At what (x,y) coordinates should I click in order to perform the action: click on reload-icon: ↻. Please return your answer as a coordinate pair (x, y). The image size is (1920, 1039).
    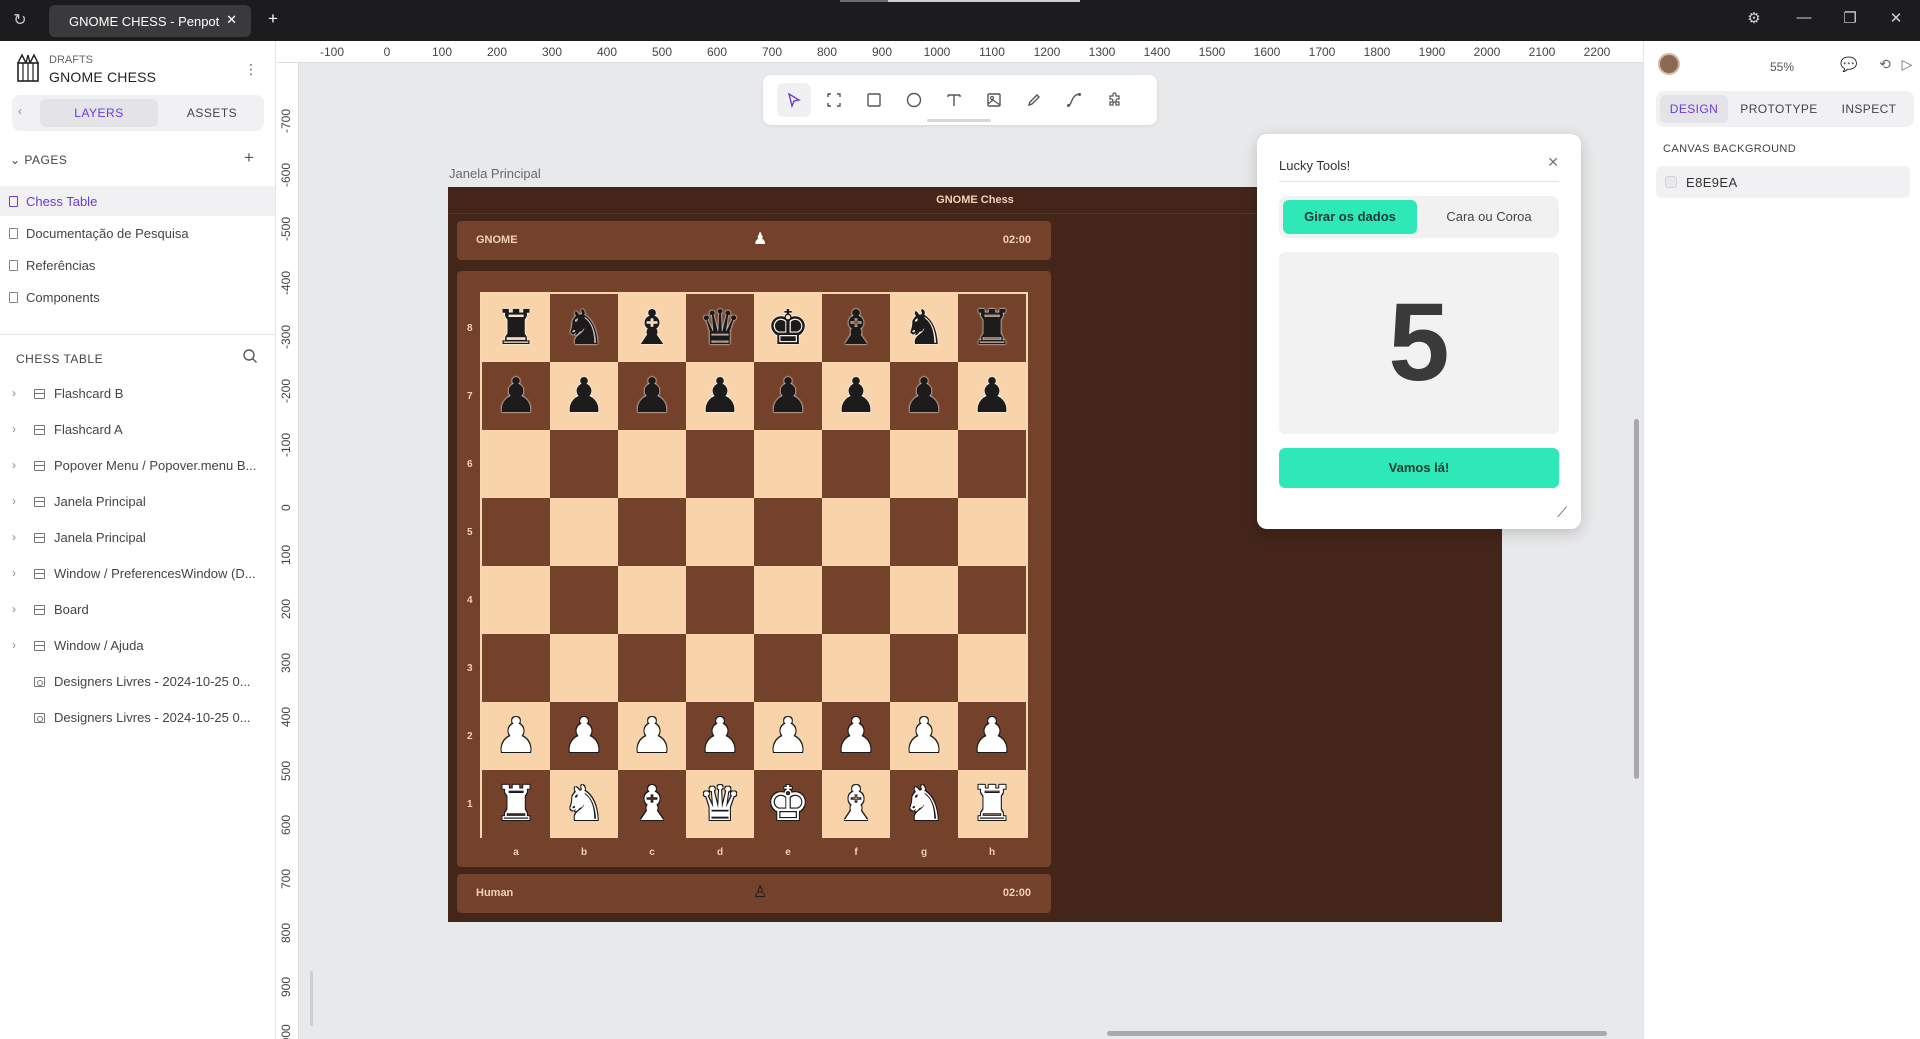
    Looking at the image, I should click on (20, 21).